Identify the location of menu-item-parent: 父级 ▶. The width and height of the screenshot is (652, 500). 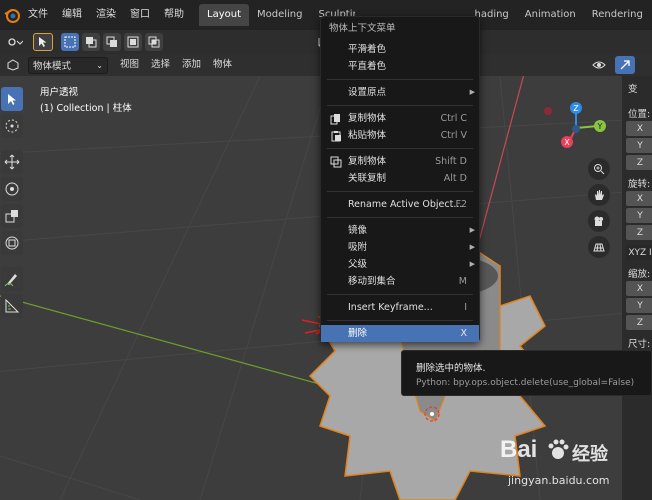
(400, 264).